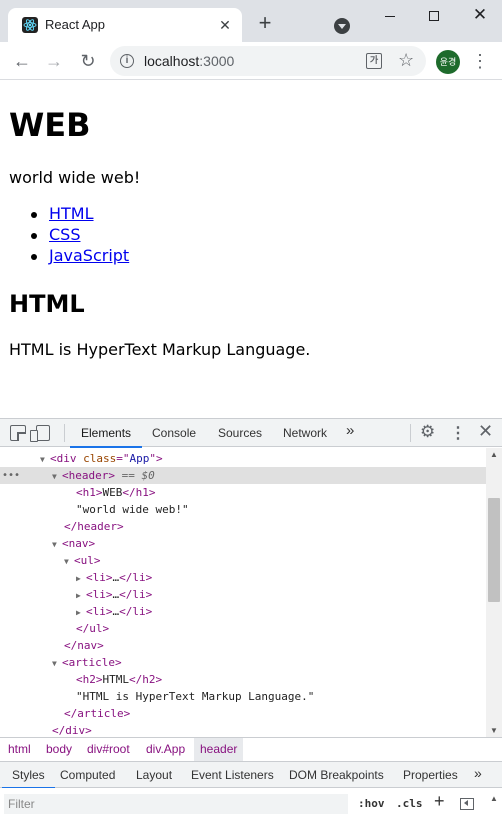 This screenshot has width=502, height=819. What do you see at coordinates (154, 775) in the screenshot?
I see `tab-layout: Layout` at bounding box center [154, 775].